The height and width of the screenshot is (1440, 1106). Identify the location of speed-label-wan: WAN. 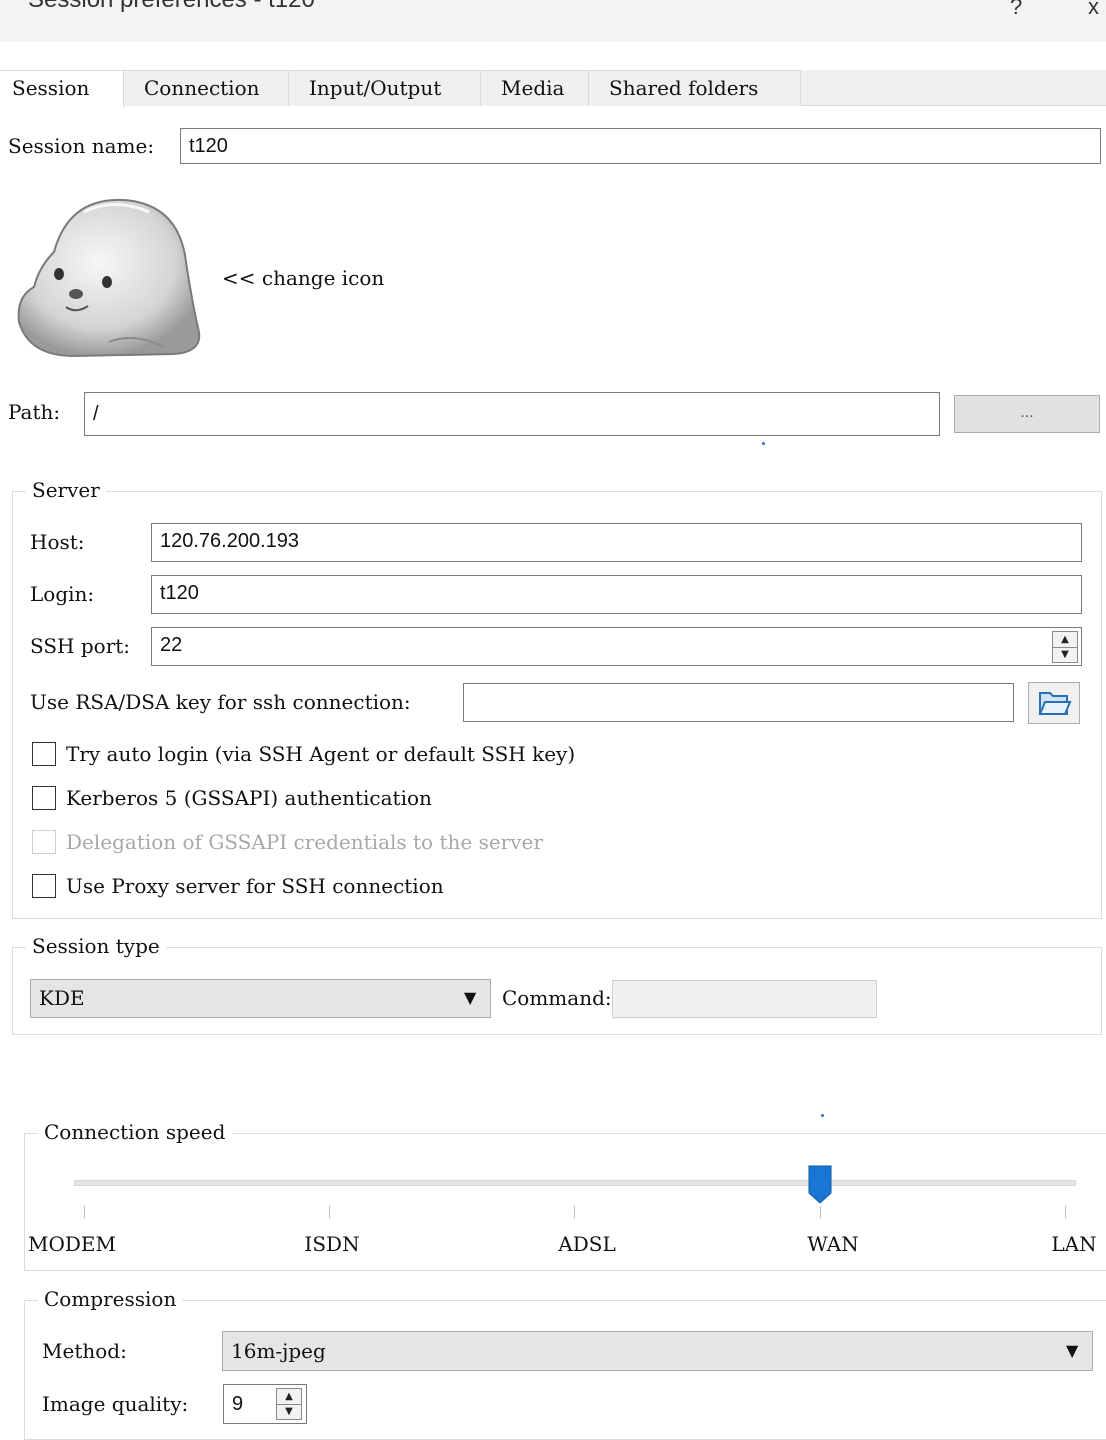
(833, 1244).